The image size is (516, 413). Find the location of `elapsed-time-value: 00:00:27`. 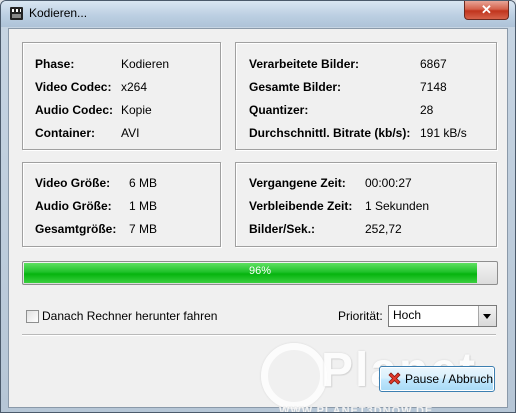

elapsed-time-value: 00:00:27 is located at coordinates (388, 183).